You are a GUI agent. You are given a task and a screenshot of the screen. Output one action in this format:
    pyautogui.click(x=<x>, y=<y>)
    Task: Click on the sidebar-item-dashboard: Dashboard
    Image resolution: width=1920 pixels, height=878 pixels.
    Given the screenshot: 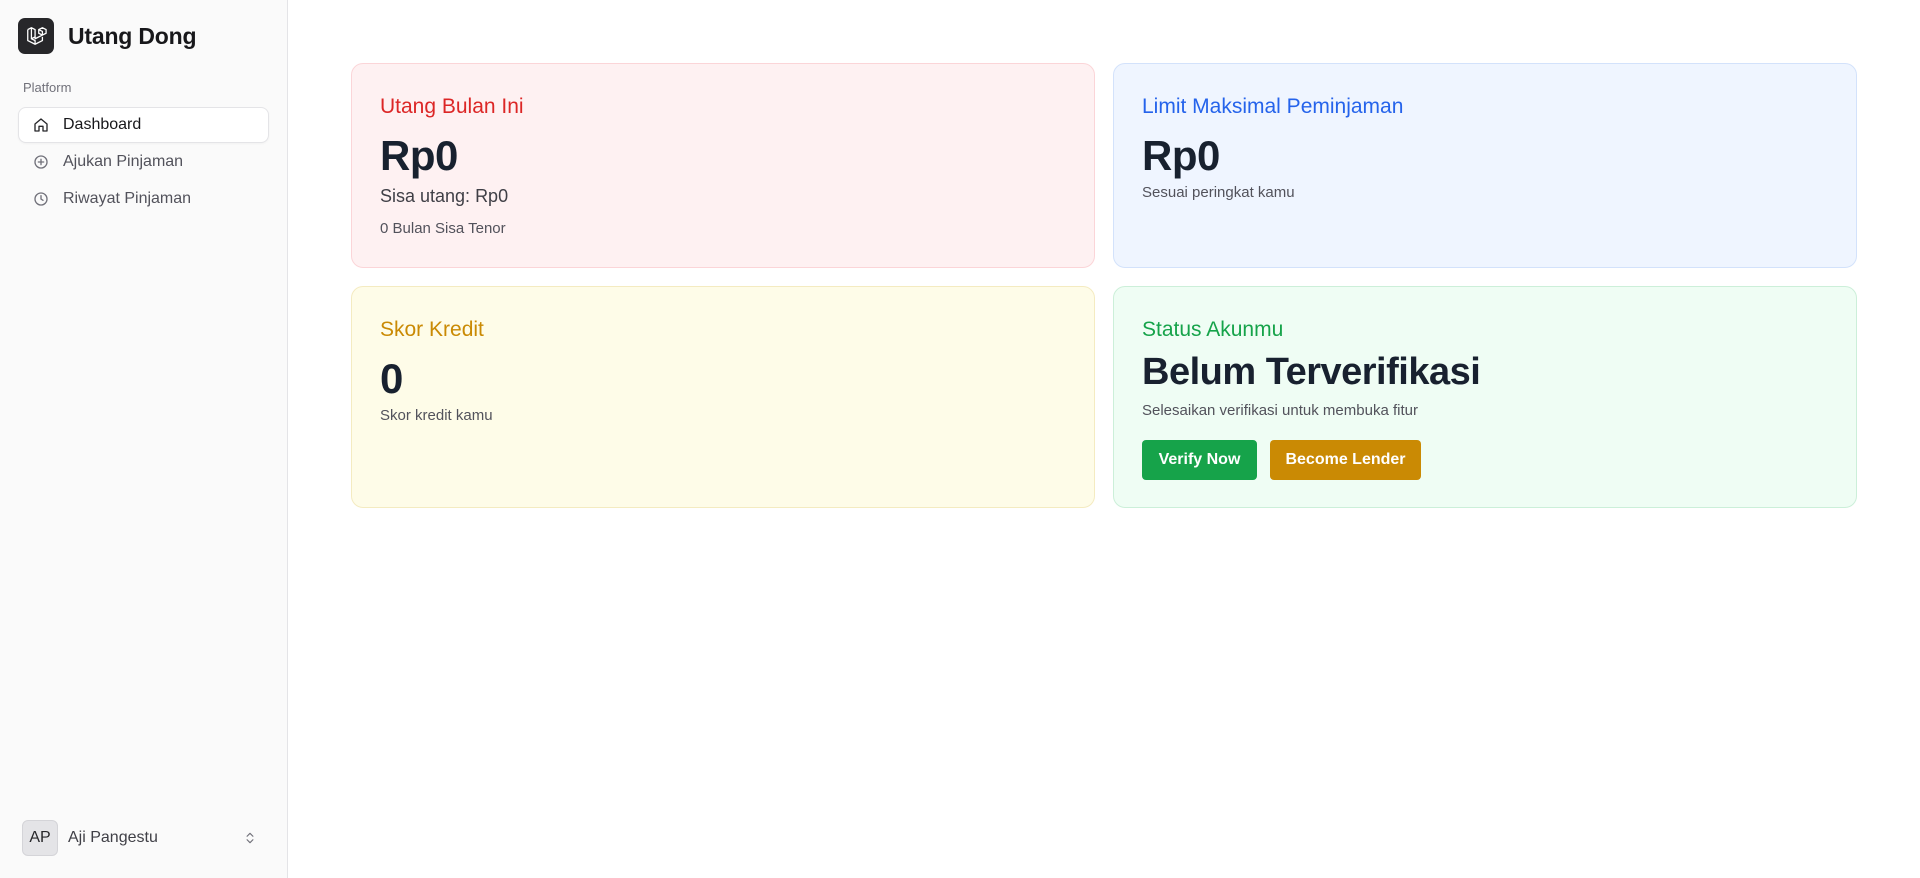 What is the action you would take?
    pyautogui.click(x=143, y=125)
    